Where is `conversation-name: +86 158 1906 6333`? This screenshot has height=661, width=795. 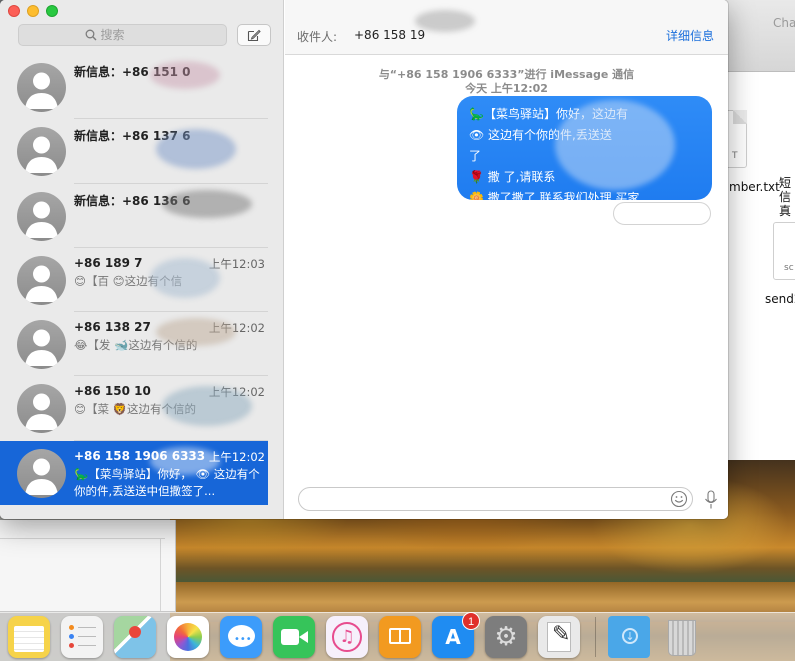 conversation-name: +86 158 1906 6333 is located at coordinates (140, 455).